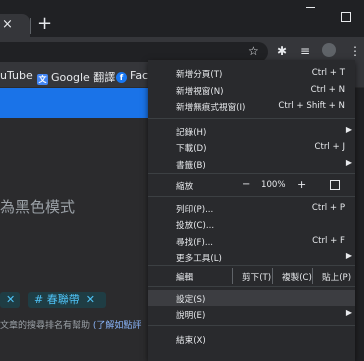  I want to click on cut-button: 剪下(T), so click(252, 276).